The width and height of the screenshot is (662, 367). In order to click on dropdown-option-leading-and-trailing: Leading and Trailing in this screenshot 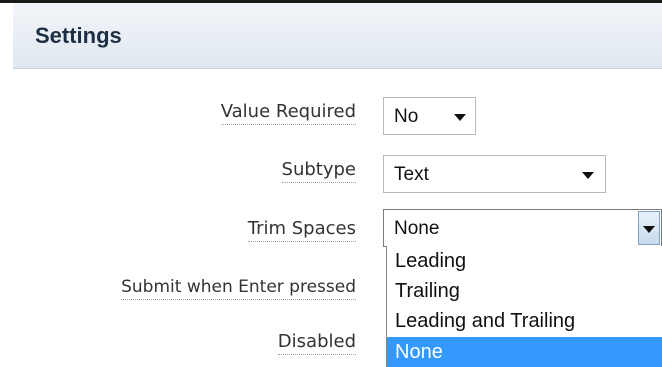, I will do `click(524, 321)`.